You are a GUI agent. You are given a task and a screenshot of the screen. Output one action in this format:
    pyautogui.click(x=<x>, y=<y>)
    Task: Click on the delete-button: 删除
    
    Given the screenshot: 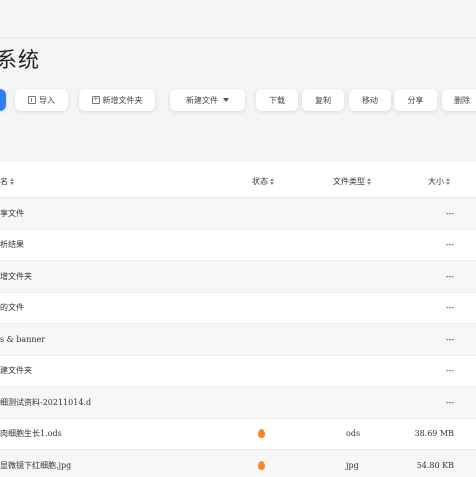 What is the action you would take?
    pyautogui.click(x=459, y=100)
    